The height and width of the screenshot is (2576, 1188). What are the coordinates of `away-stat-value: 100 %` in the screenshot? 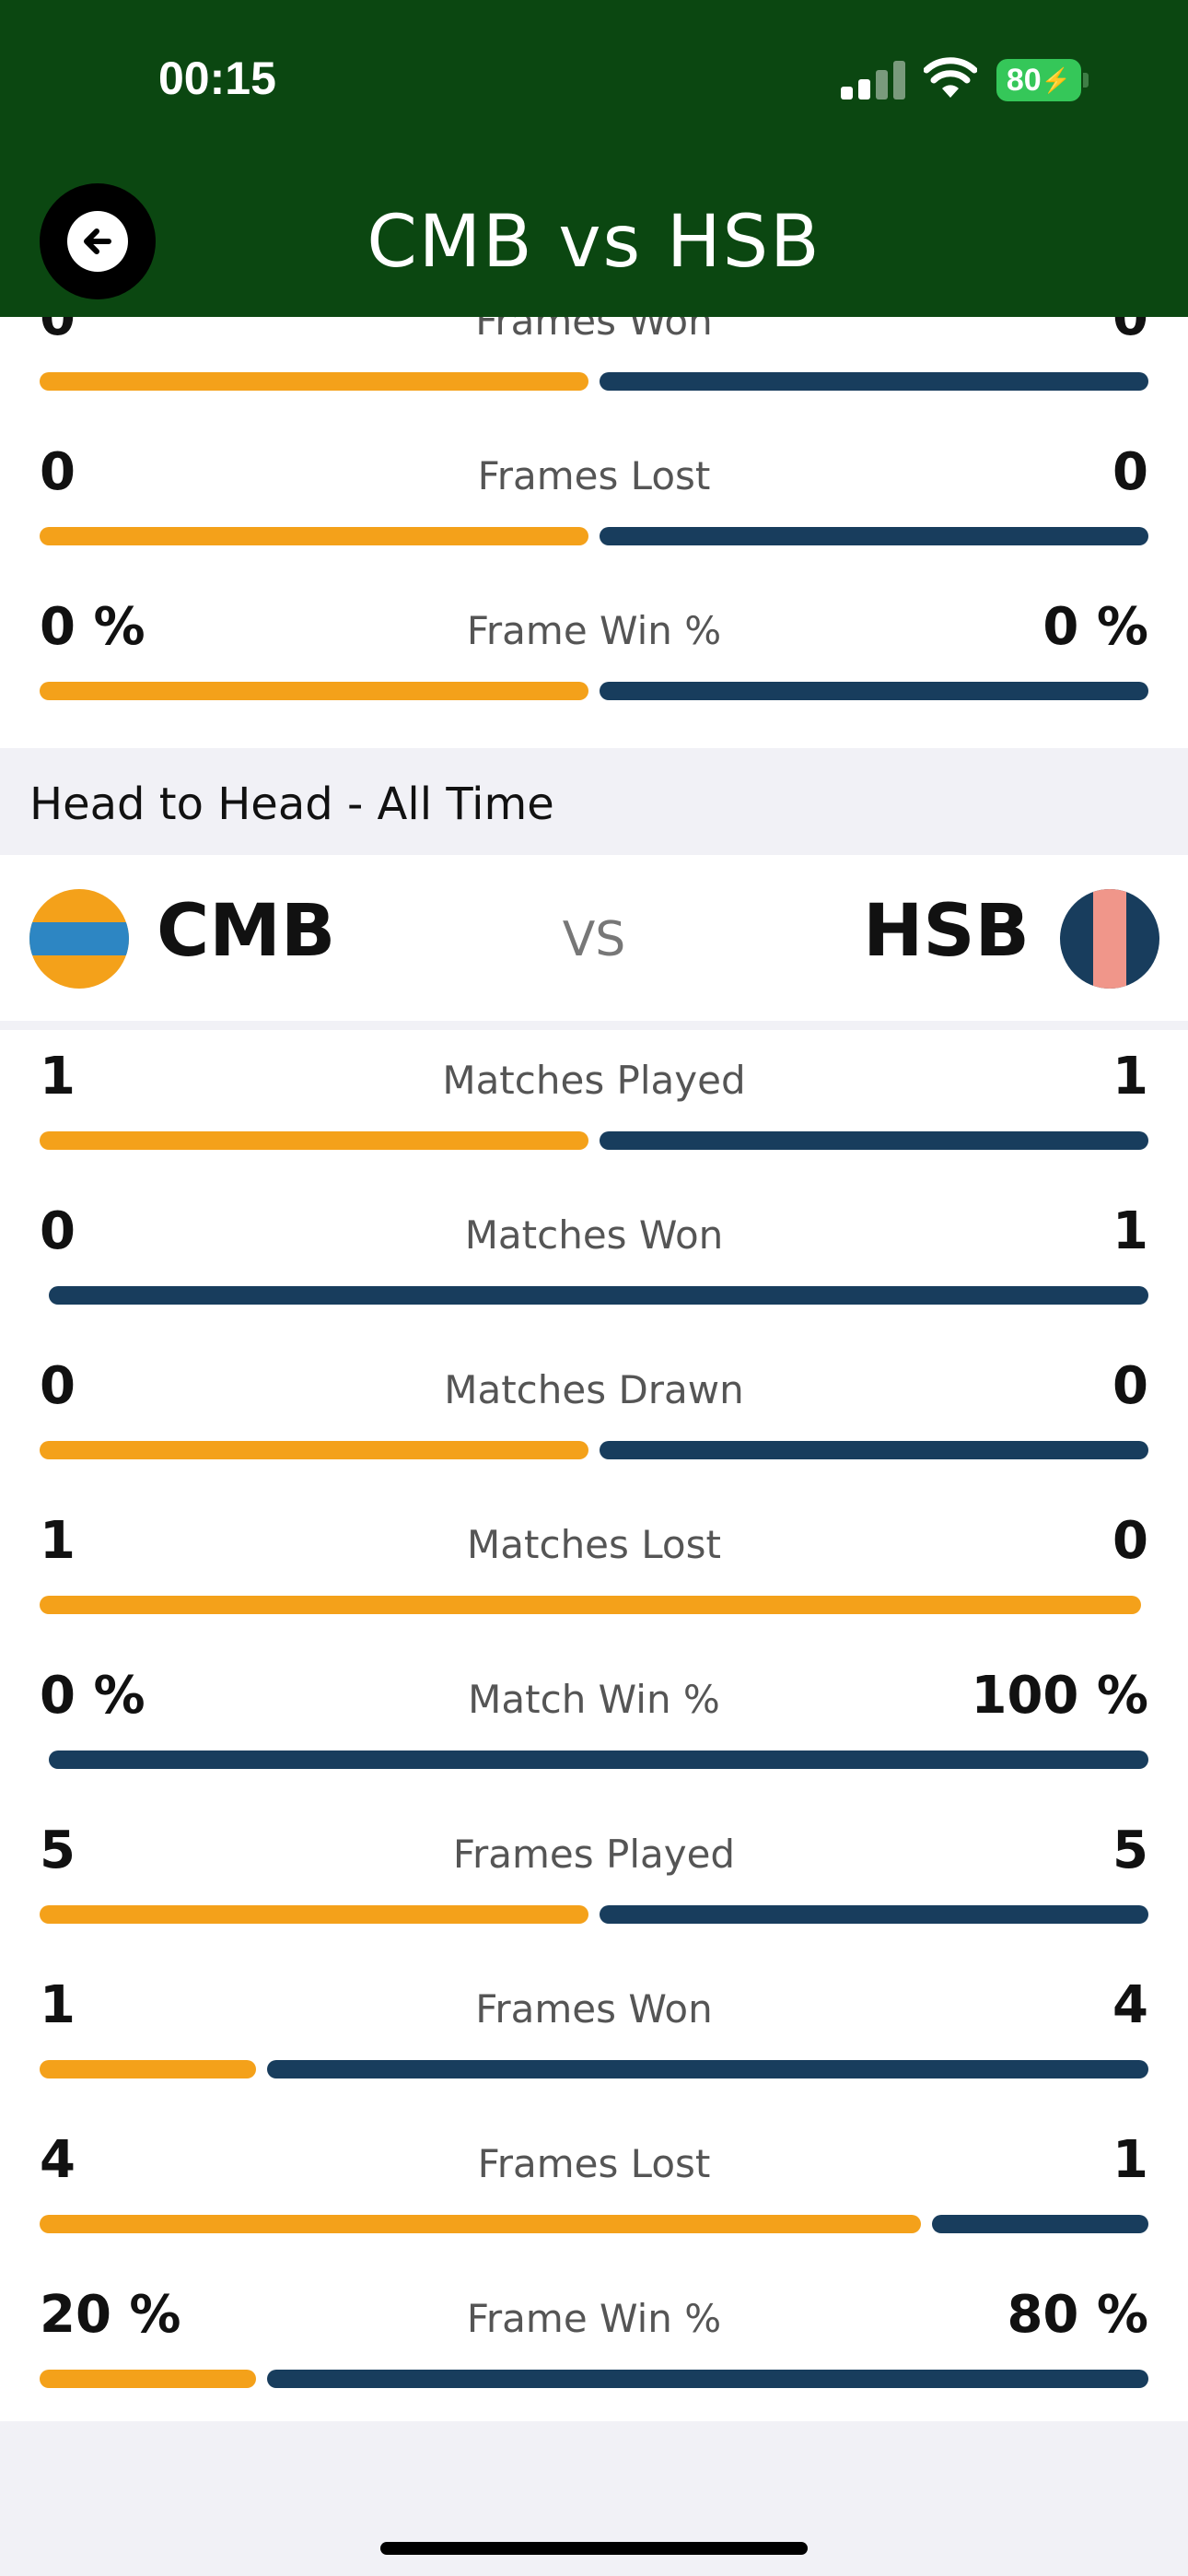 It's located at (1060, 1696).